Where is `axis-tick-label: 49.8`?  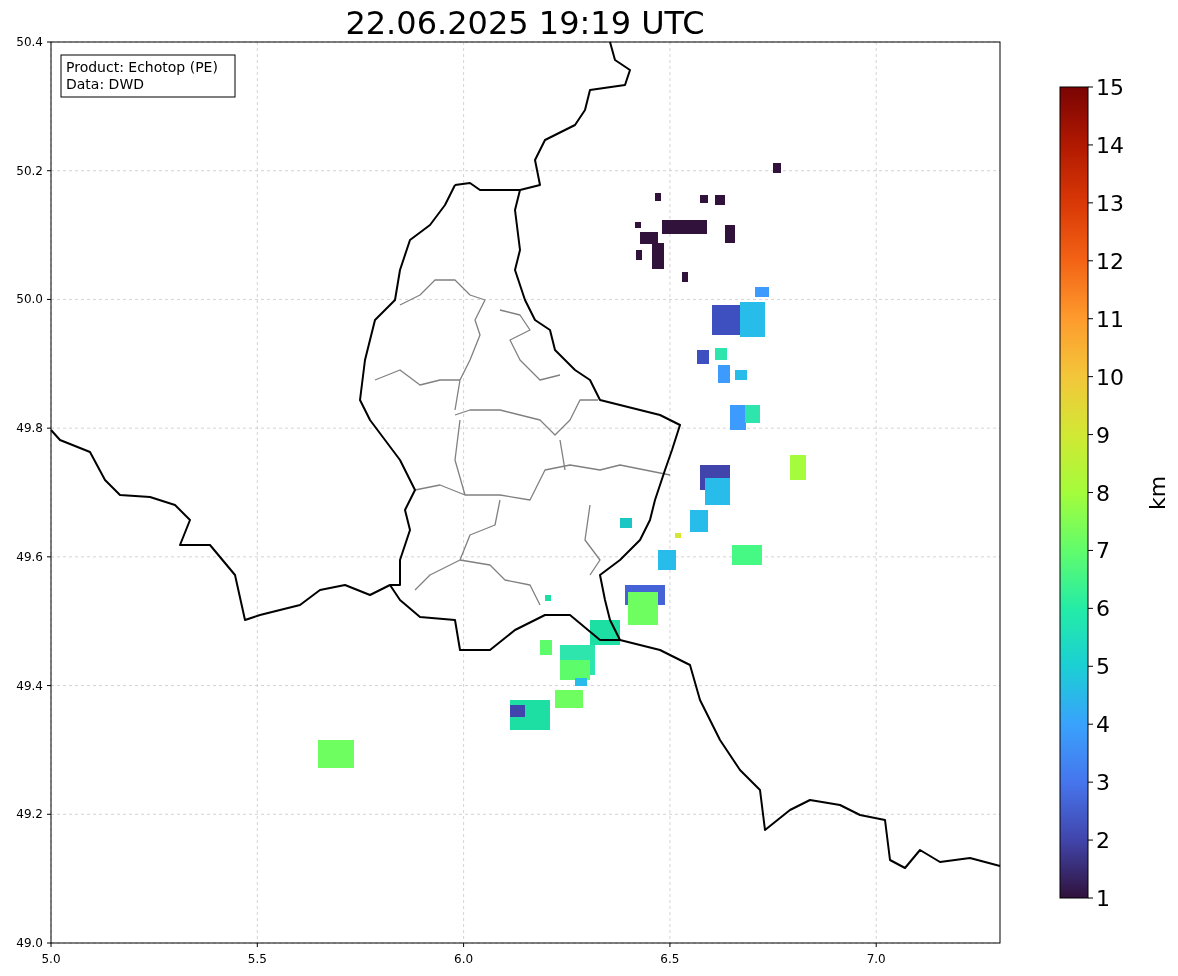
axis-tick-label: 49.8 is located at coordinates (29, 428).